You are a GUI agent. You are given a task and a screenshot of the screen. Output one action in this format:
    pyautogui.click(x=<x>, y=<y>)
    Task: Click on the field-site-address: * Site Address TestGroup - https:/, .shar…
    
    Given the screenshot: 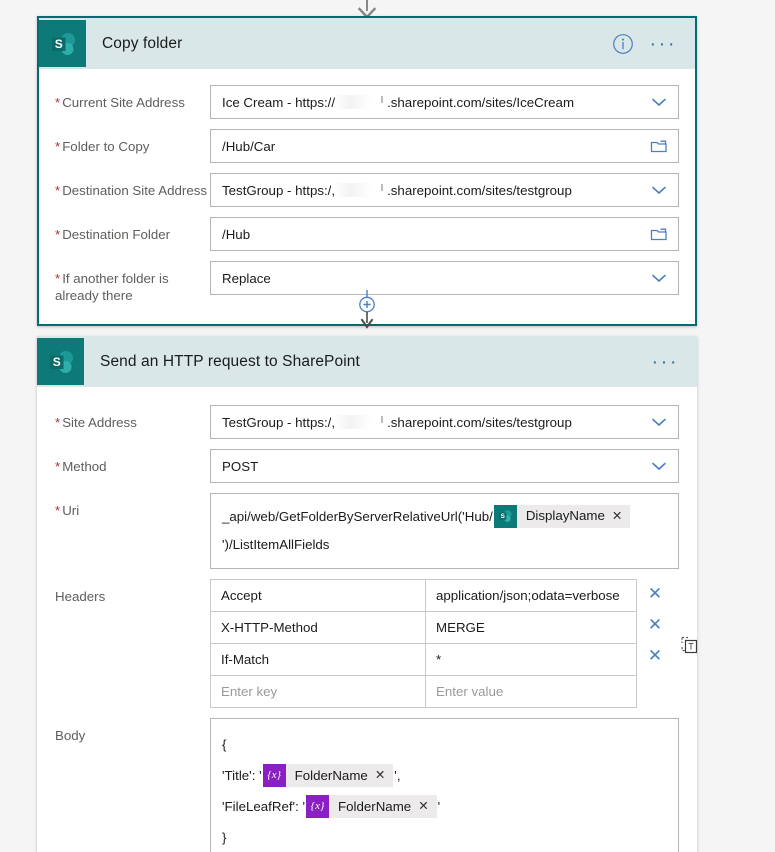 What is the action you would take?
    pyautogui.click(x=367, y=422)
    